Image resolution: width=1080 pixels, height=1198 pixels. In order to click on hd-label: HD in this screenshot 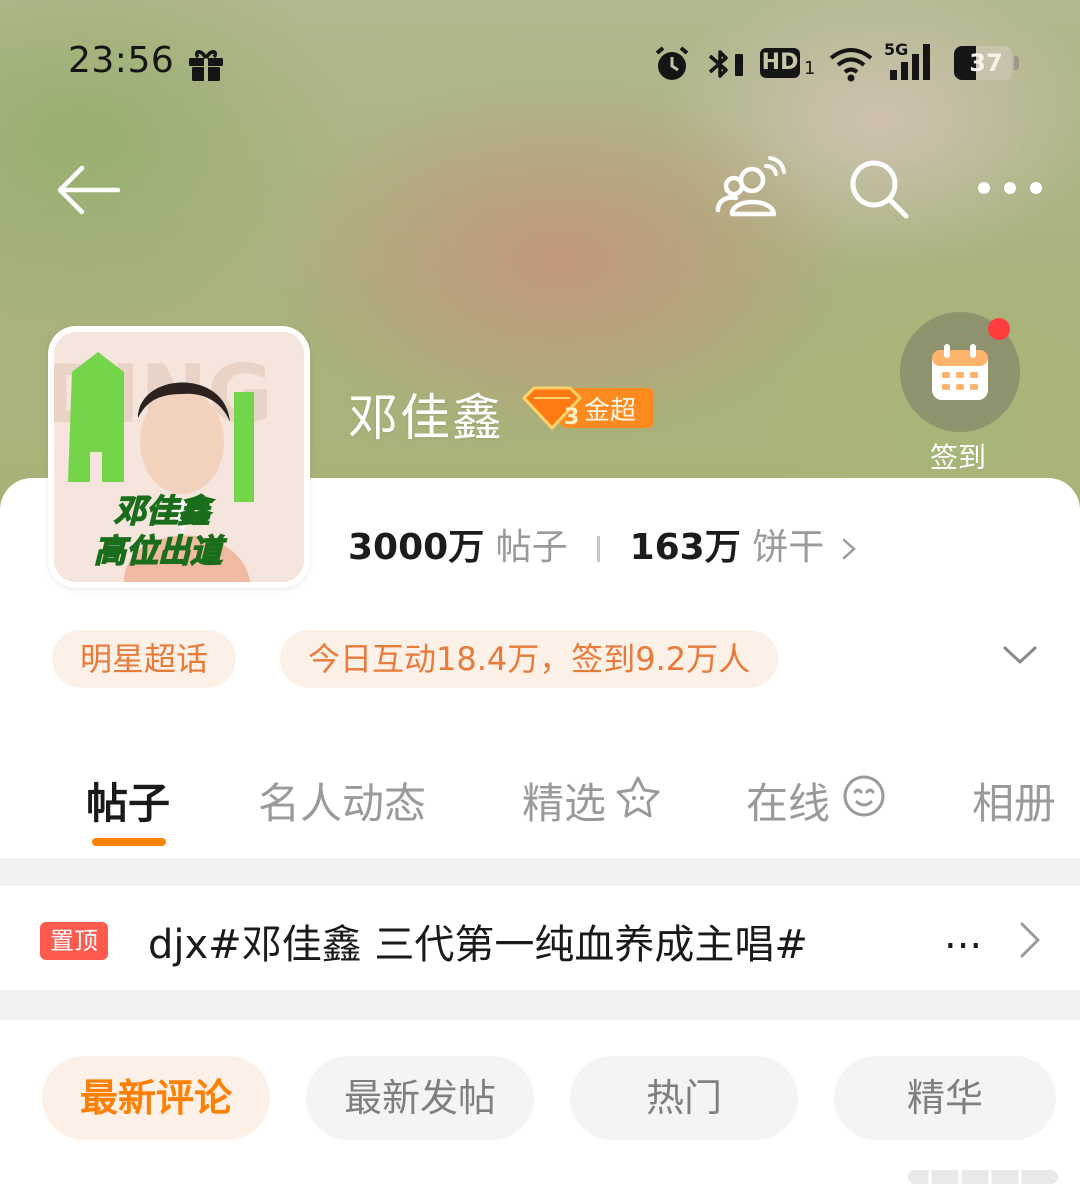, I will do `click(780, 63)`.